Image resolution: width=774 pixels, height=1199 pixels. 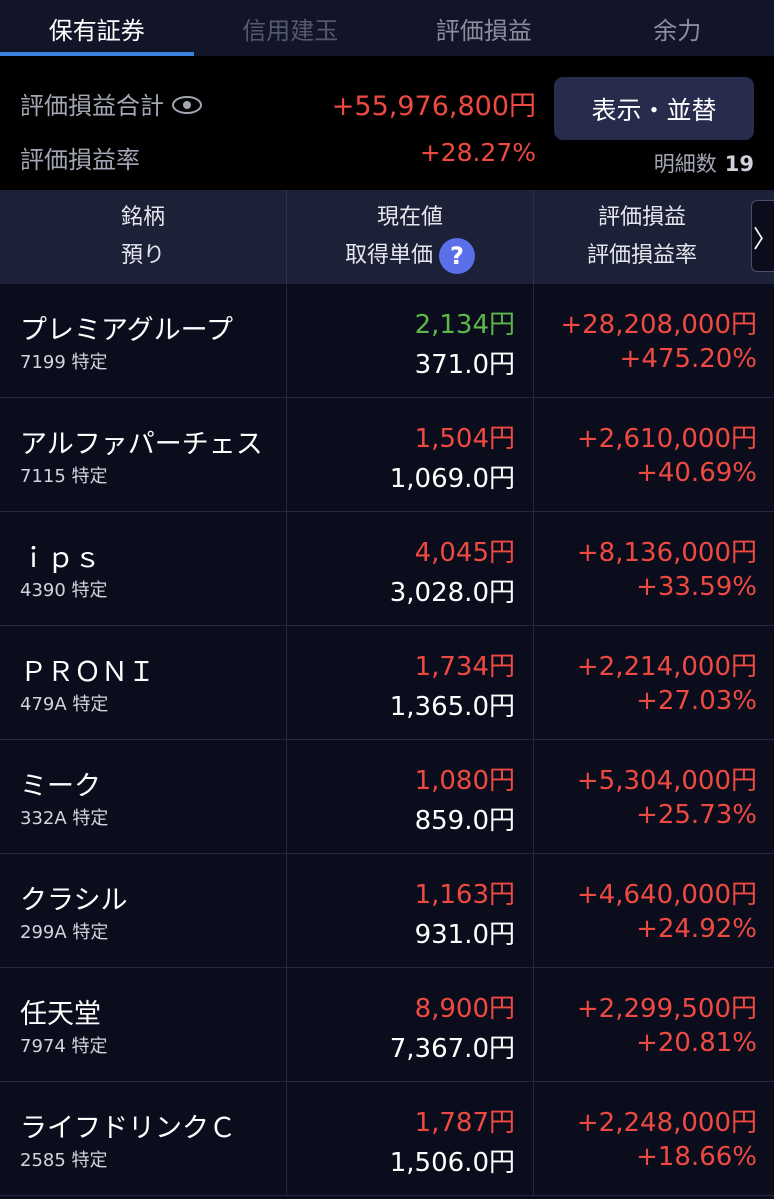 What do you see at coordinates (60, 786) in the screenshot?
I see `stock-name: ミーク` at bounding box center [60, 786].